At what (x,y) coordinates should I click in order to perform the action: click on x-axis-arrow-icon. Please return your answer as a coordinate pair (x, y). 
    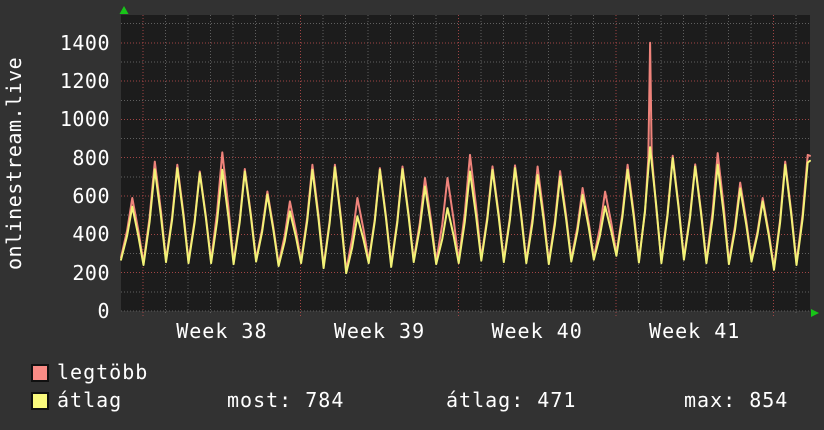
    Looking at the image, I should click on (815, 313).